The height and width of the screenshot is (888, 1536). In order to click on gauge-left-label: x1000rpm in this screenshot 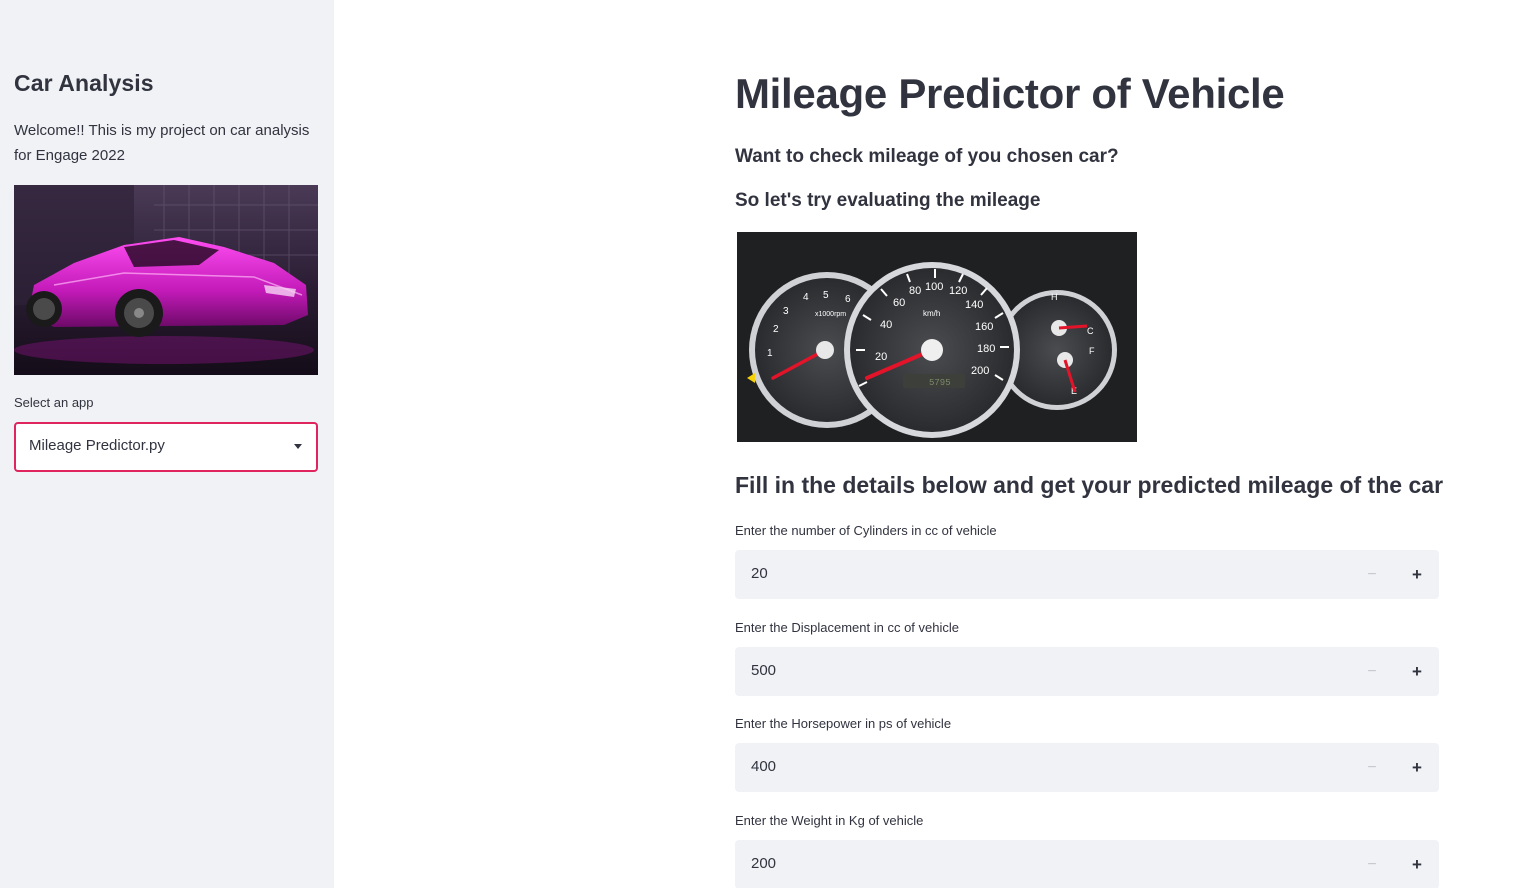, I will do `click(830, 314)`.